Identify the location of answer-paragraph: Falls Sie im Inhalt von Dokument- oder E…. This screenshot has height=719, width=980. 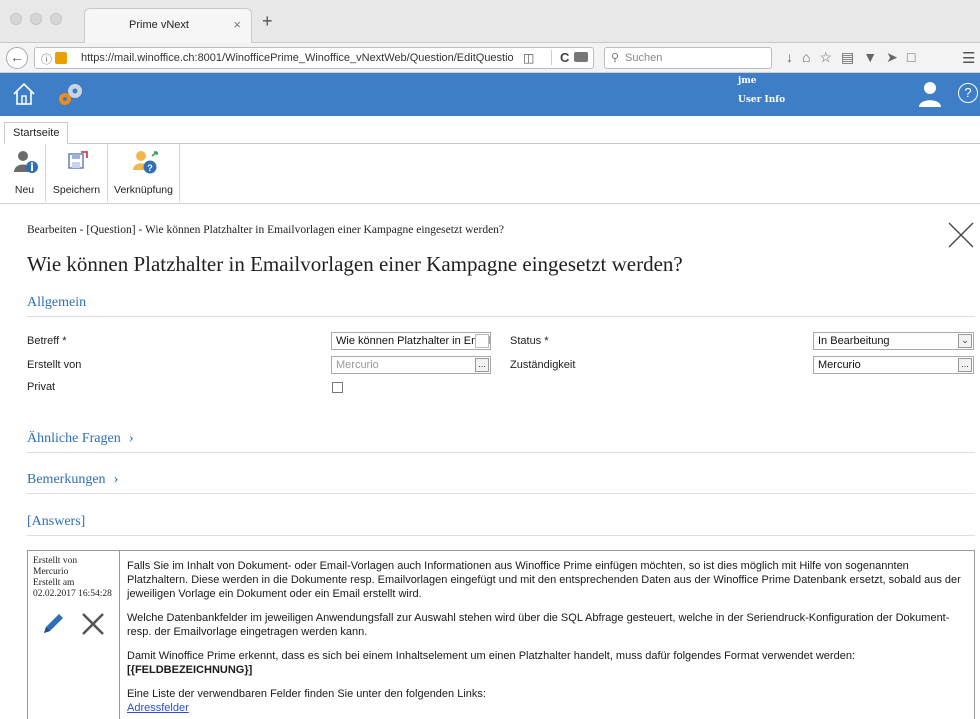
(544, 580).